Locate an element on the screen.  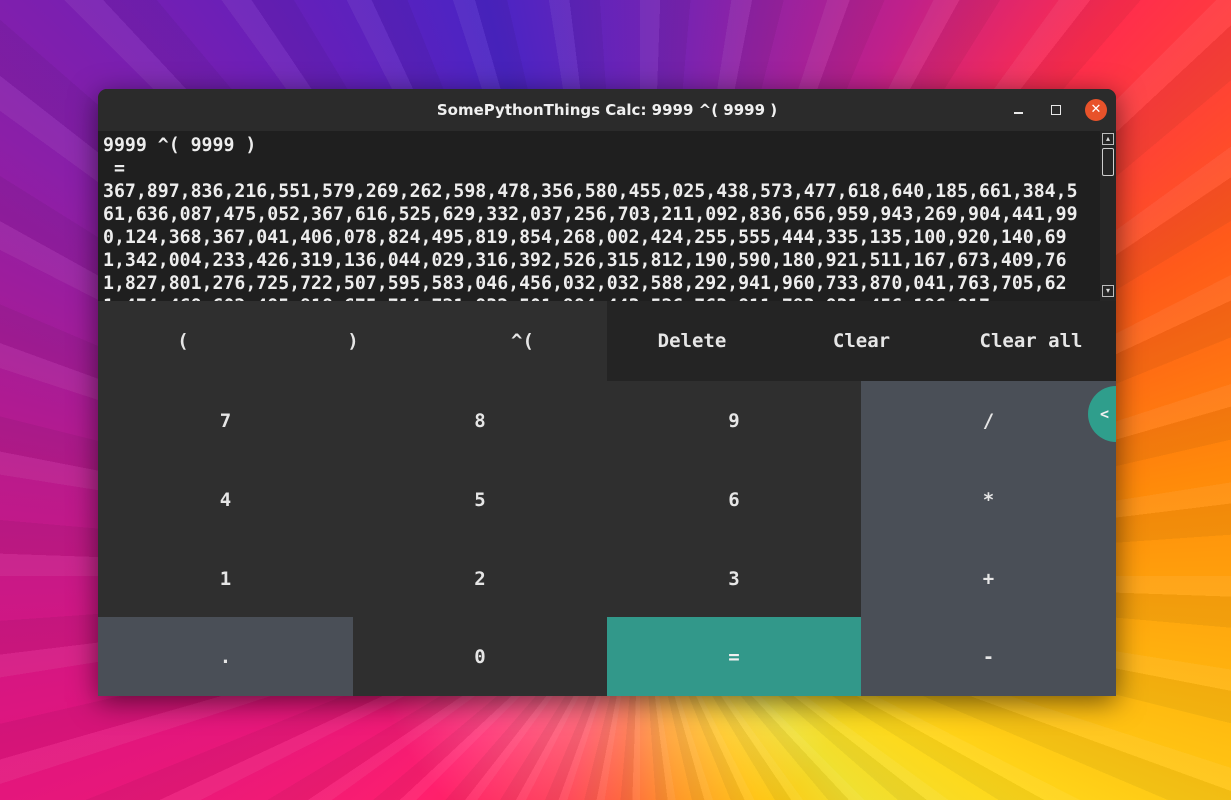
display-scrollbar: ▴ ▾ is located at coordinates (1108, 216).